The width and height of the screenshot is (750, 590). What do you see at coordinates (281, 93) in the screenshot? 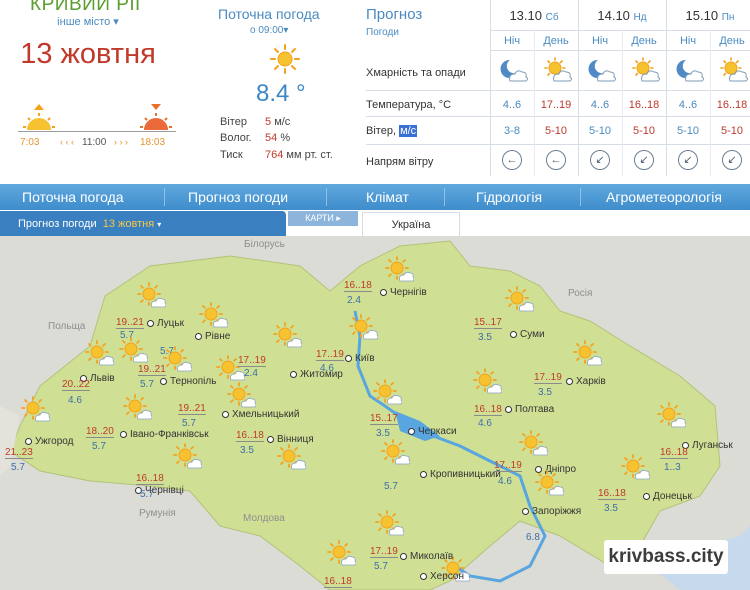
I see `current-temperature: 8.4 °` at bounding box center [281, 93].